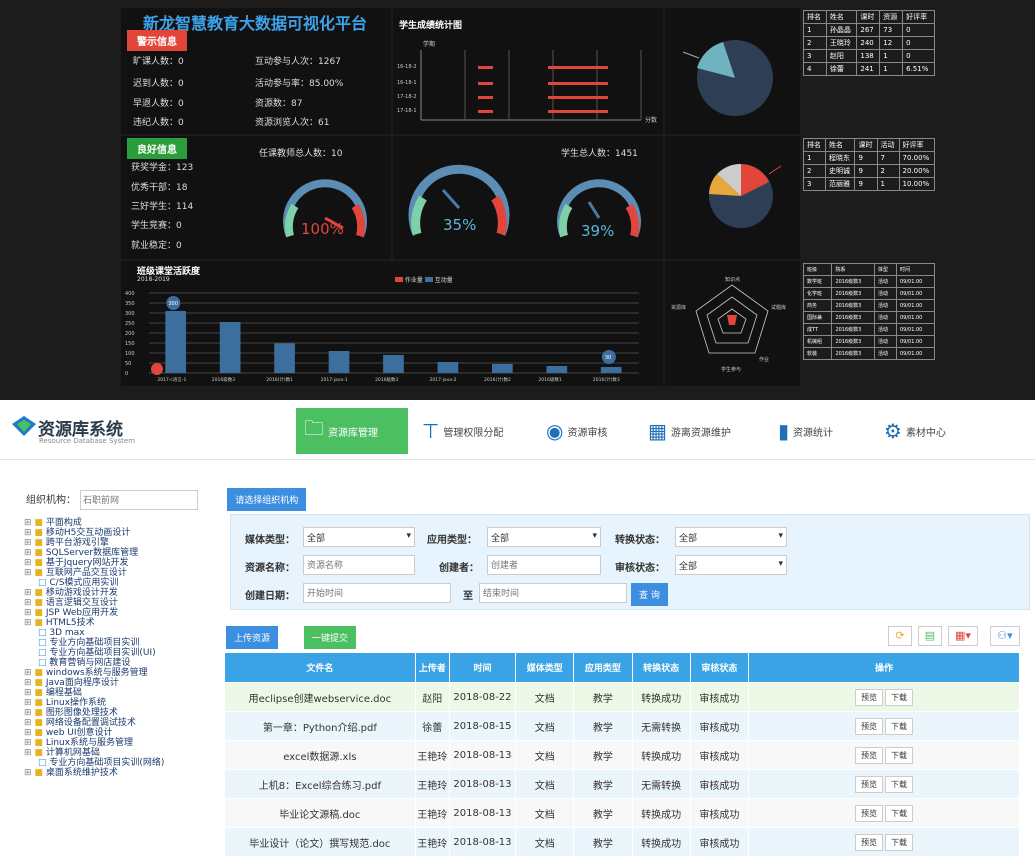 Image resolution: width=1035 pixels, height=857 pixels. I want to click on search-icon: ◉, so click(555, 431).